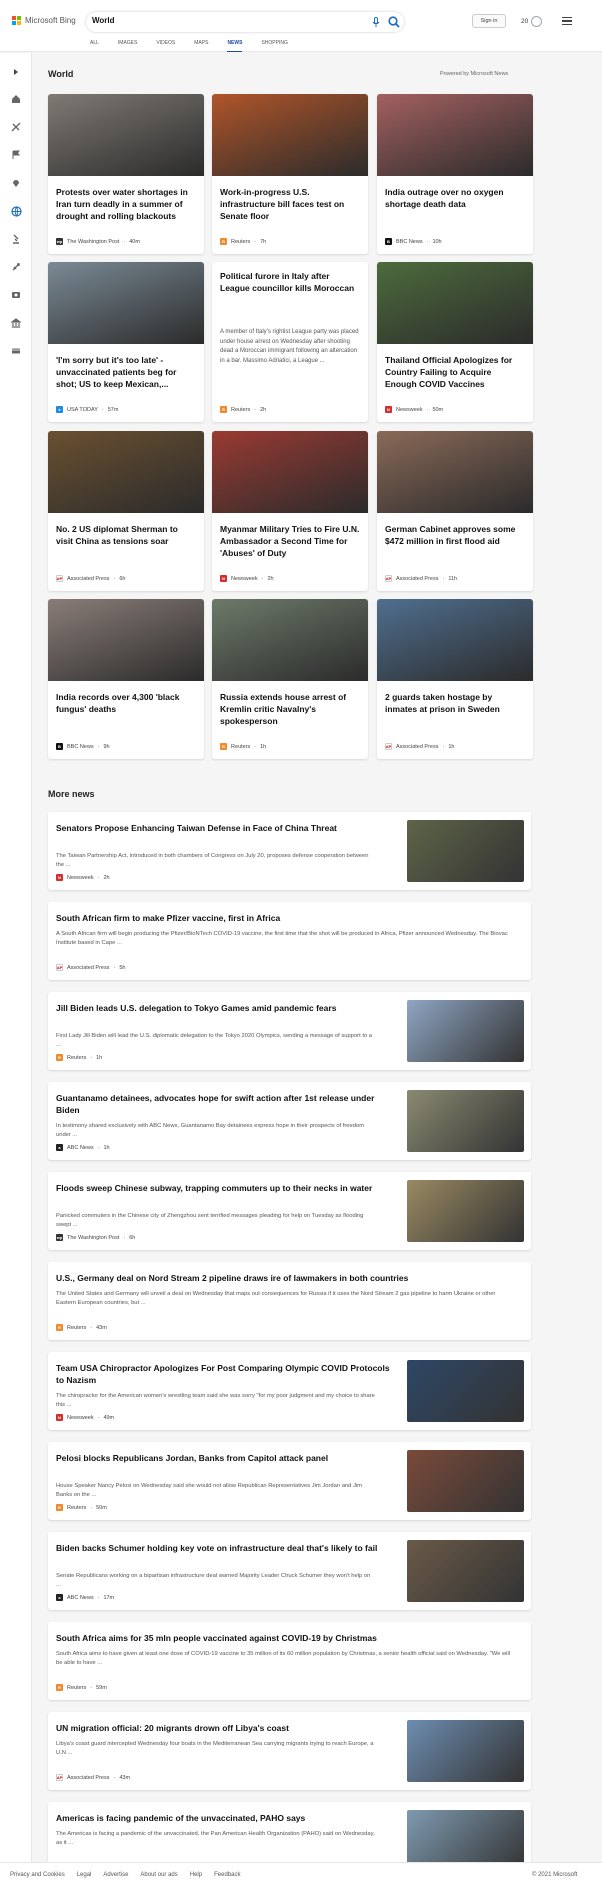  Describe the element at coordinates (16, 211) in the screenshot. I see `world-icon` at that location.